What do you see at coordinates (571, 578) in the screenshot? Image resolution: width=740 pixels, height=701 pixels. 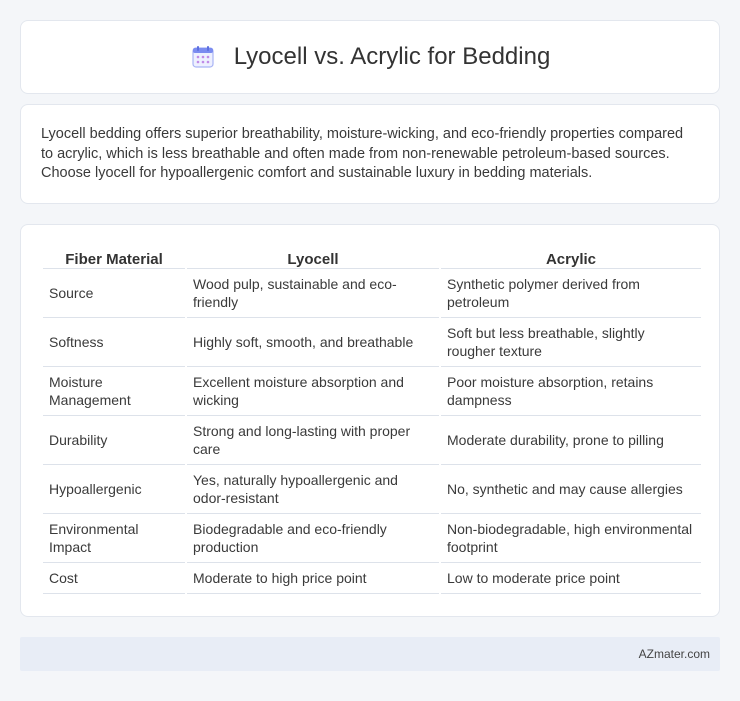 I see `acrylic-cell: Low to moderate price point` at bounding box center [571, 578].